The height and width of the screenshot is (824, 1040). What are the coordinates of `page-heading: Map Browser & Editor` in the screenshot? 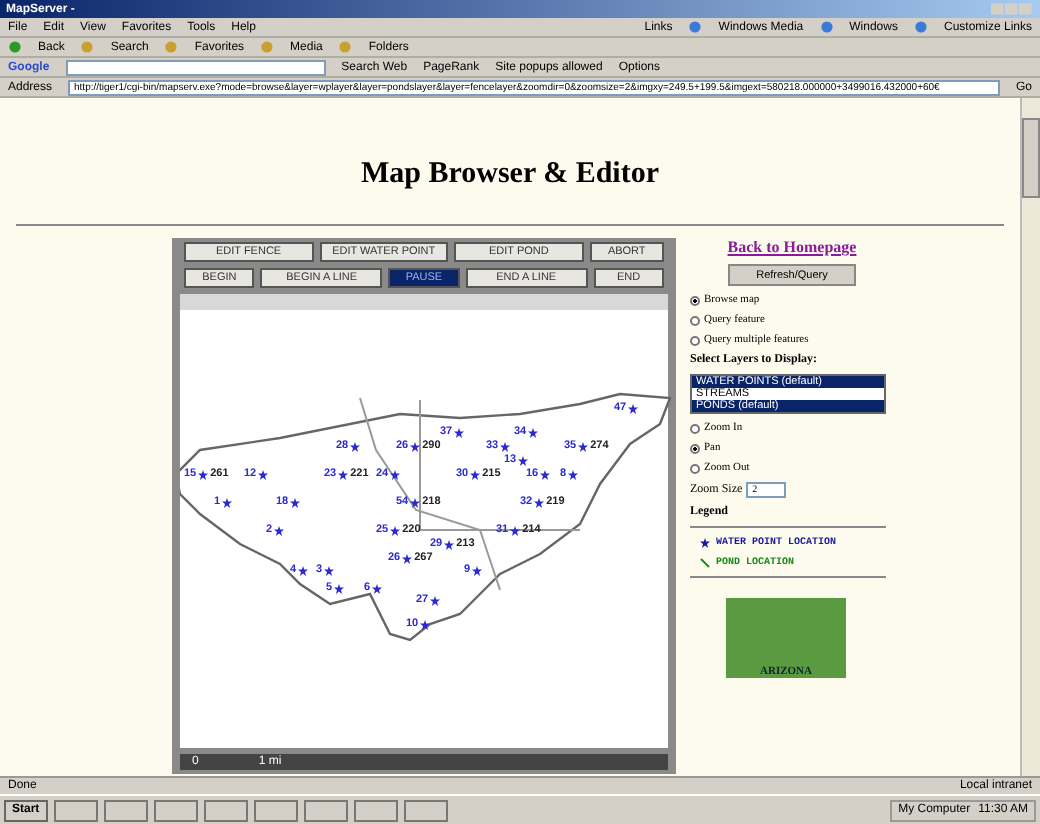 It's located at (510, 175).